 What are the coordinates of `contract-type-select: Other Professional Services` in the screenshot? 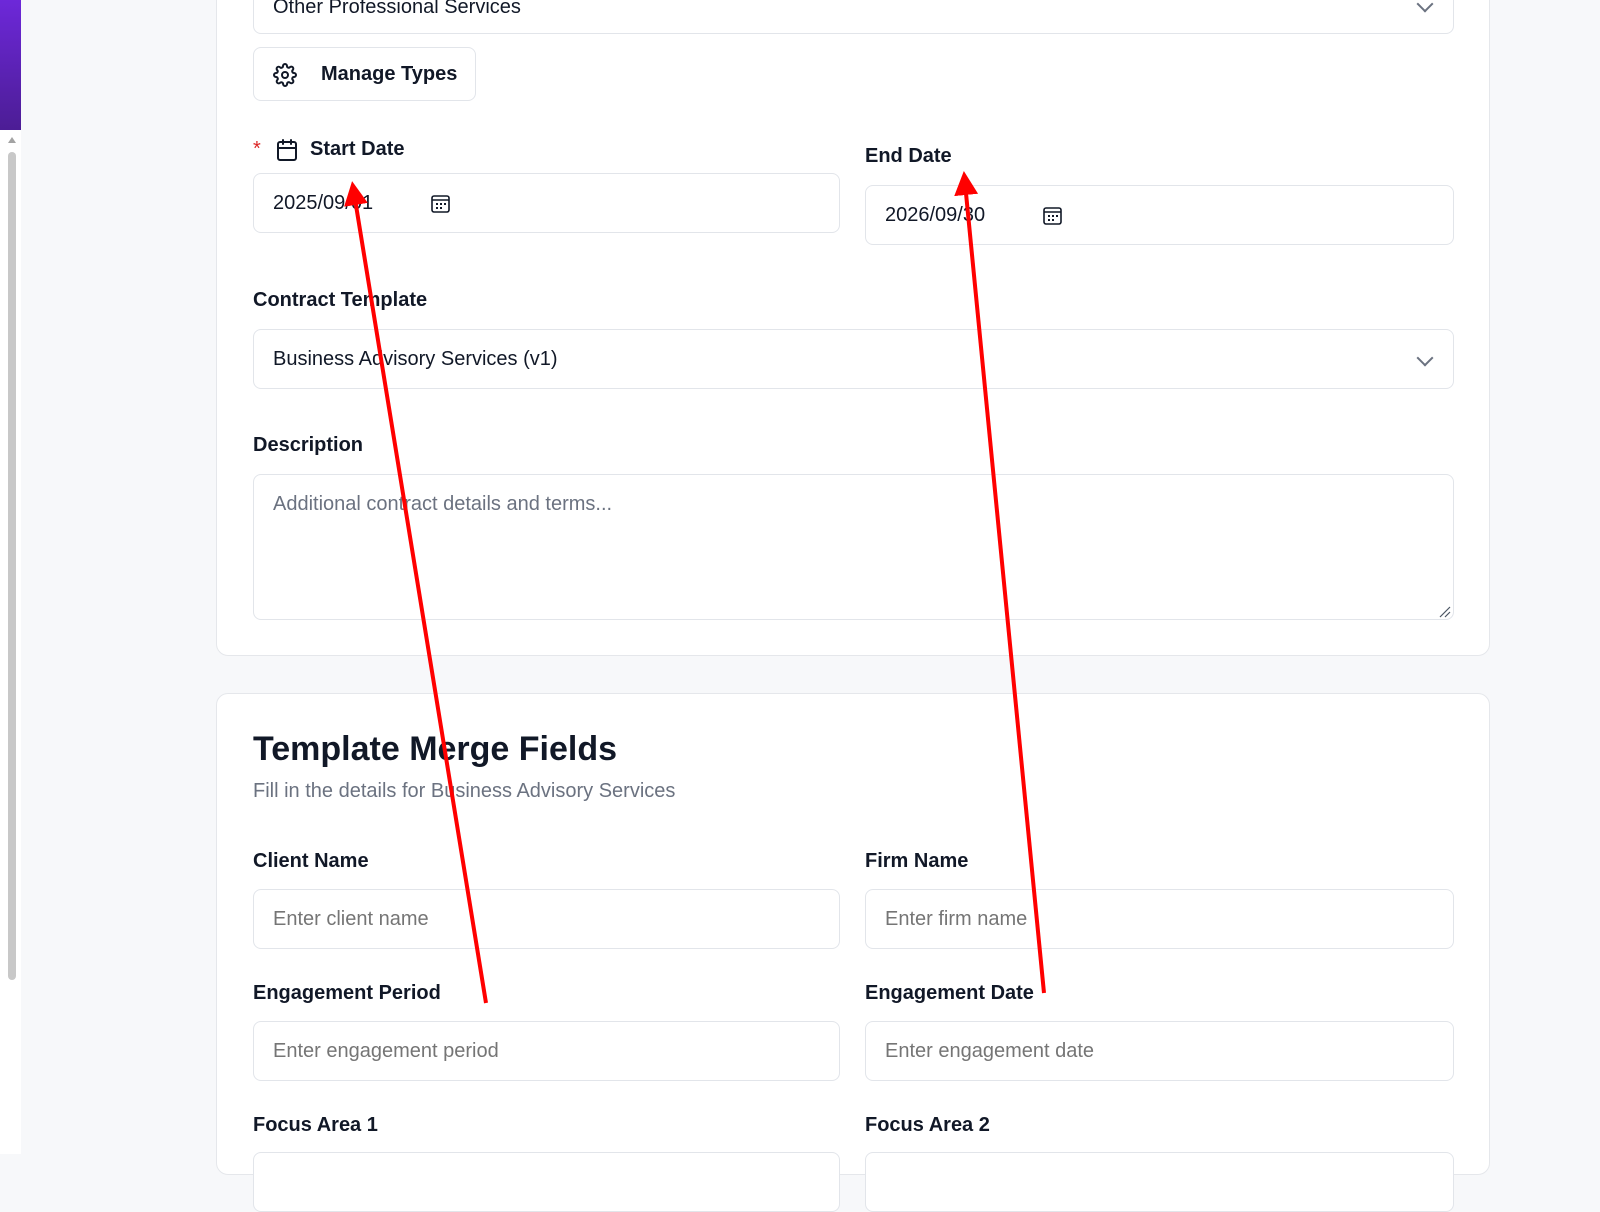 It's located at (853, 17).